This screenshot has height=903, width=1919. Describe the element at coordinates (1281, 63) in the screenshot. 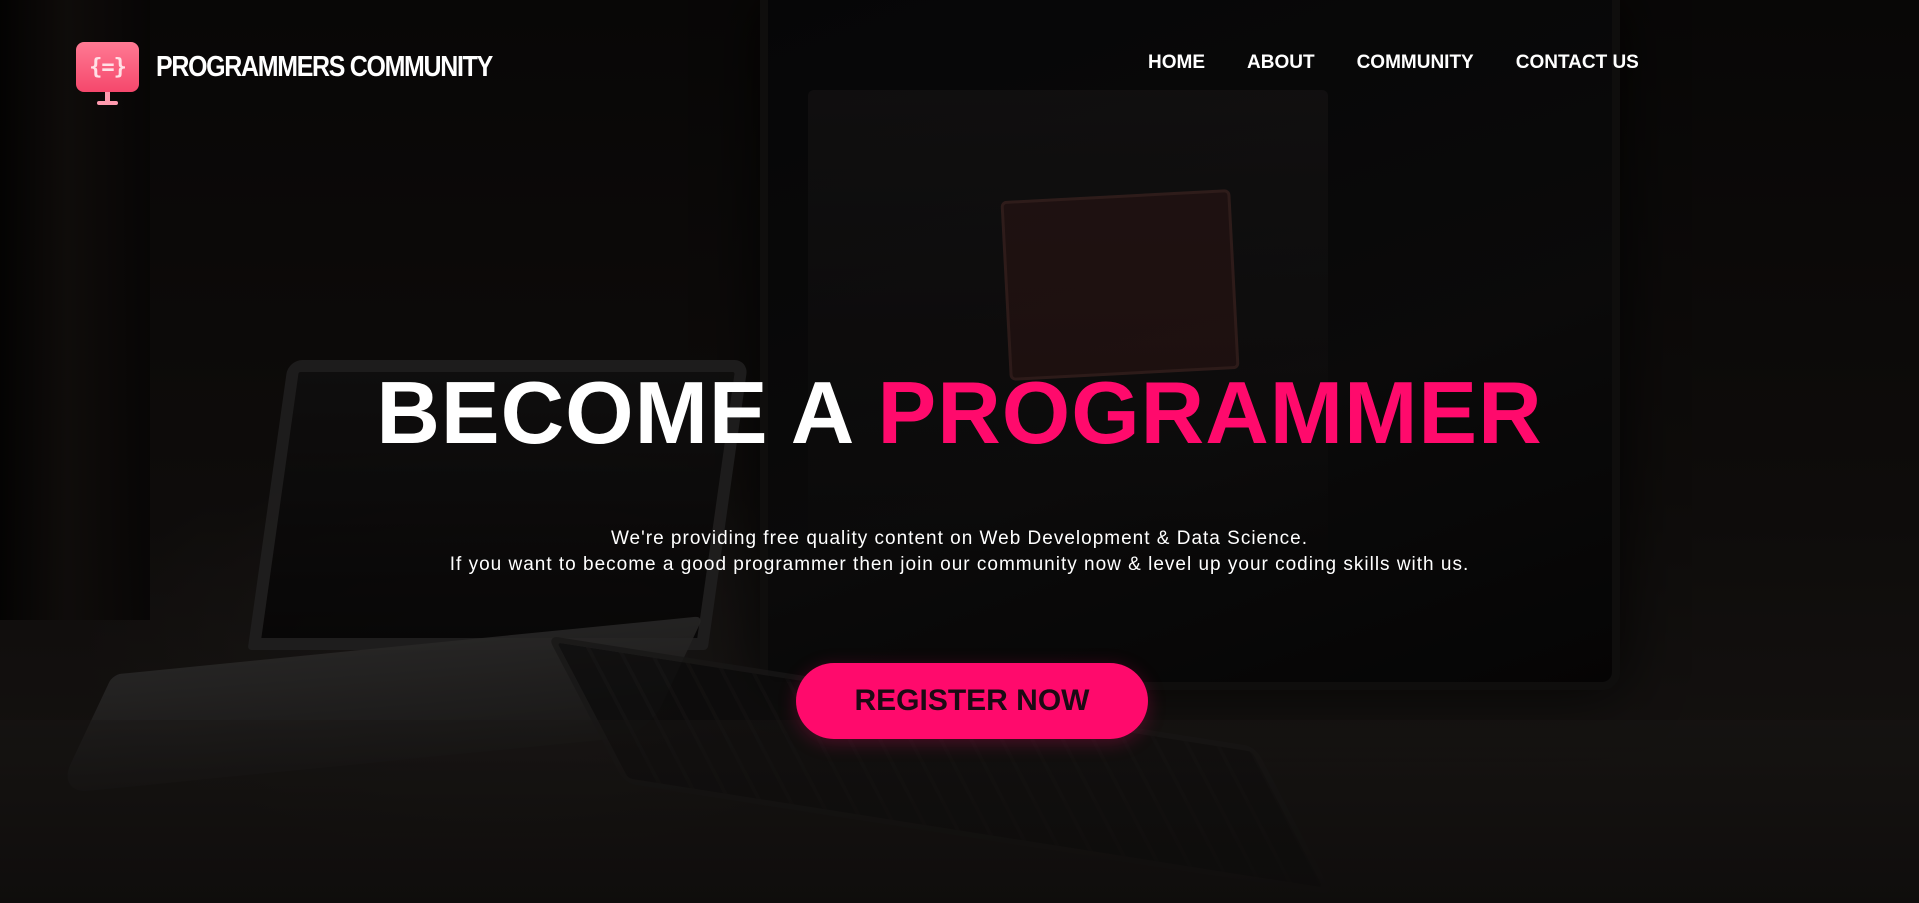

I see `nav-link-about: ABOUT` at that location.